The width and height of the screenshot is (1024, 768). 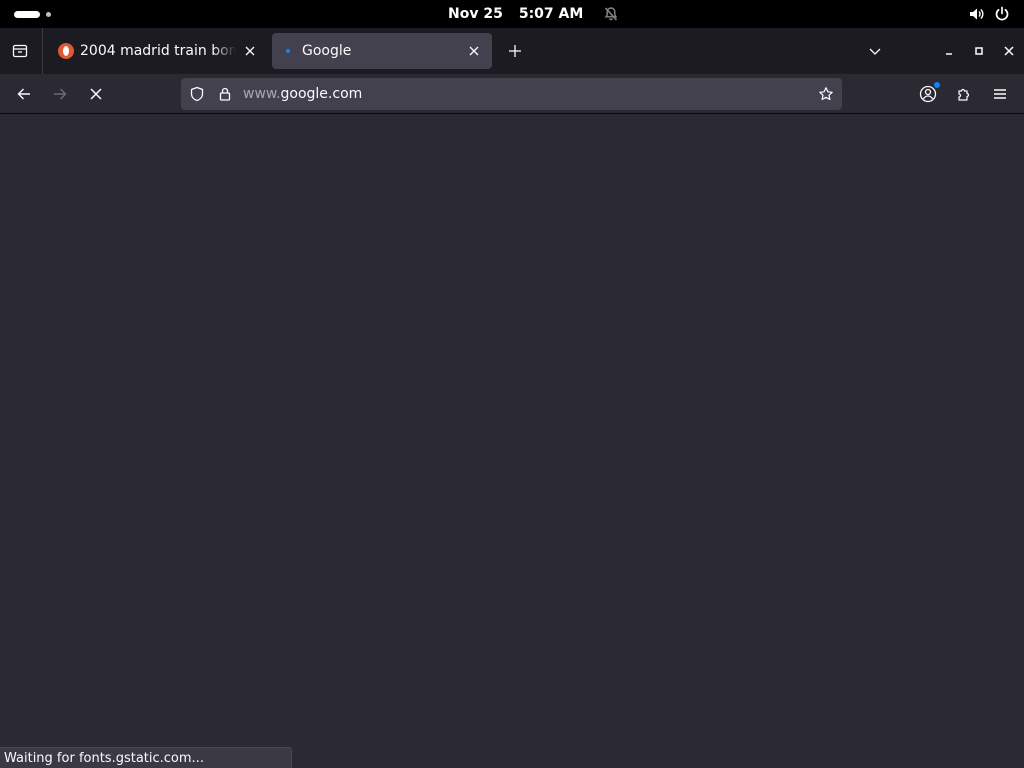 I want to click on arrow-right-icon, so click(x=60, y=94).